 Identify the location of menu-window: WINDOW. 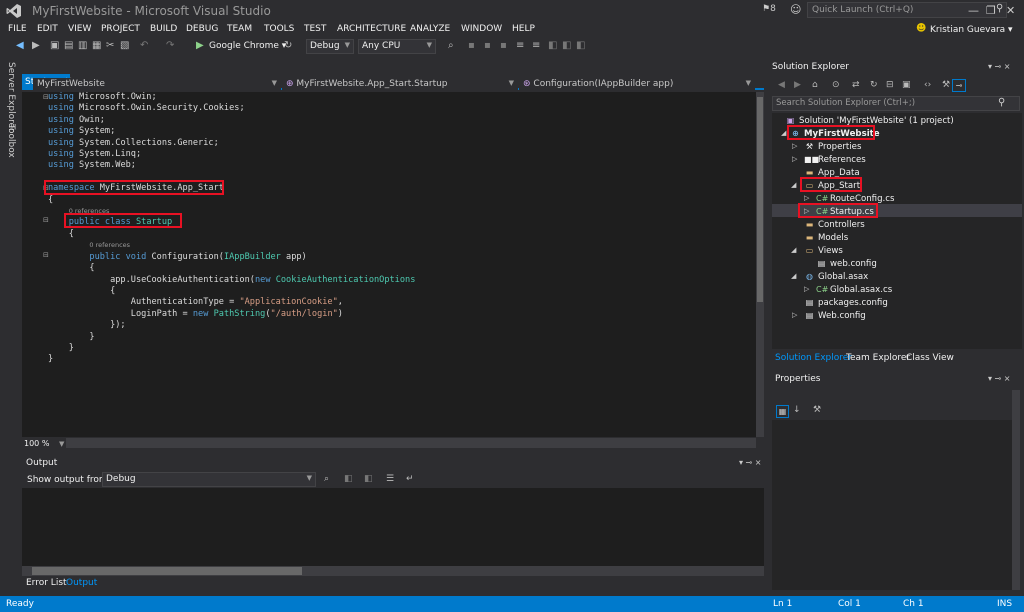
(481, 29).